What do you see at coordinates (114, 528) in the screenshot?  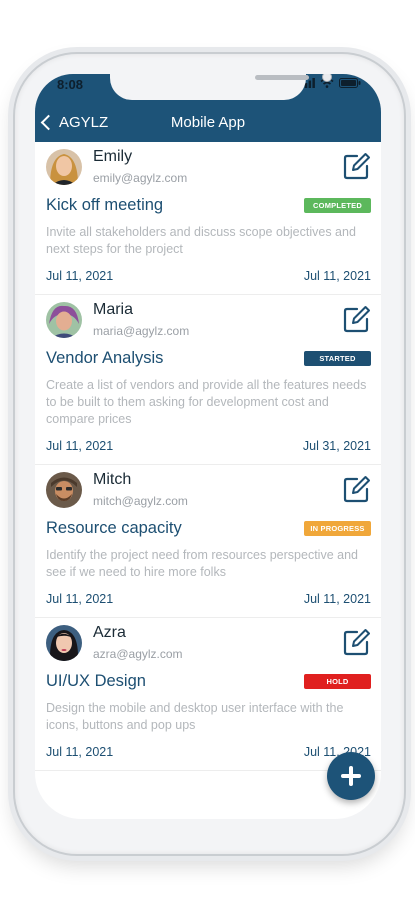 I see `task-title: Resource capacity` at bounding box center [114, 528].